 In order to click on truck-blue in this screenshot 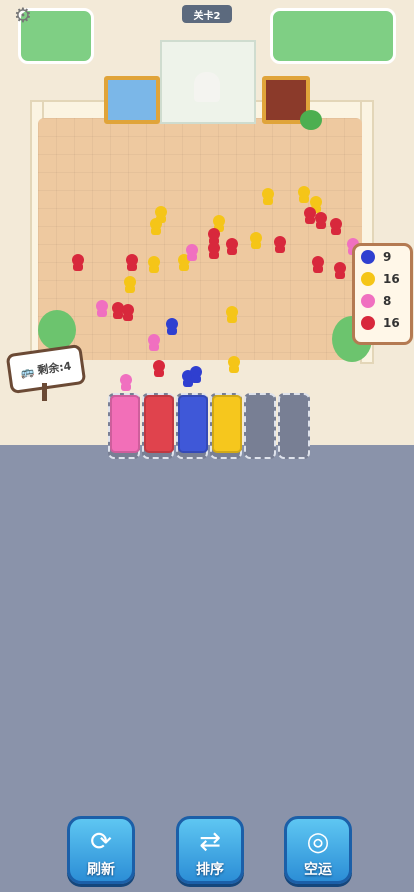, I will do `click(193, 424)`.